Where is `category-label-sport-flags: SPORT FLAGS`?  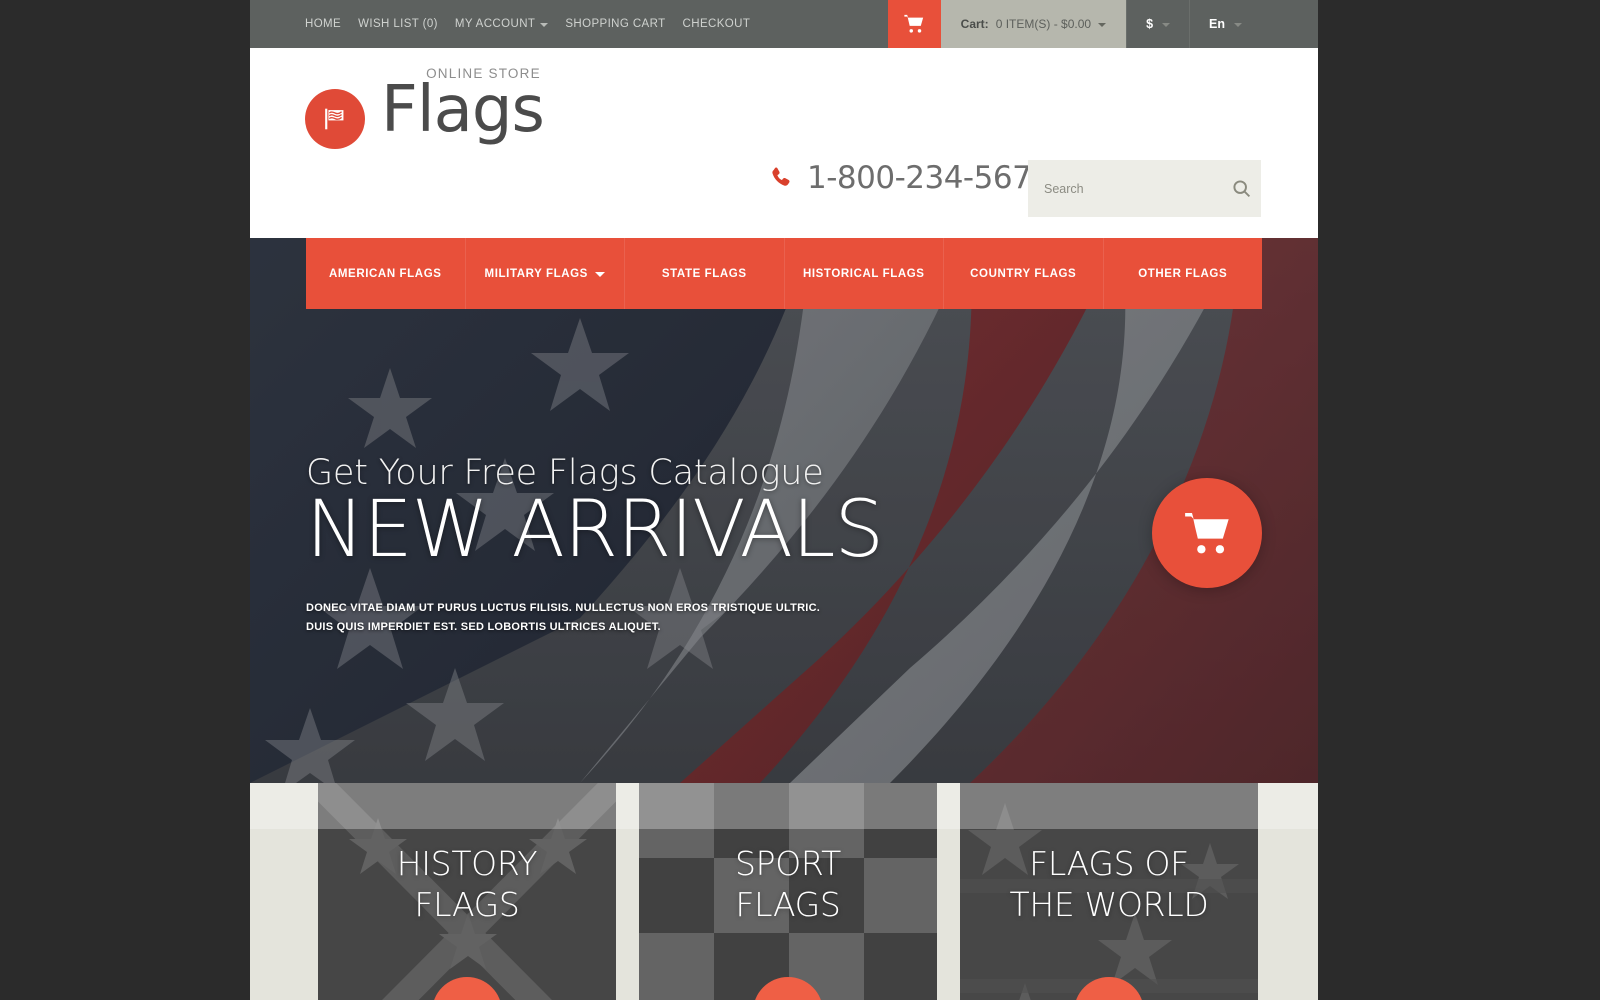 category-label-sport-flags: SPORT FLAGS is located at coordinates (788, 884).